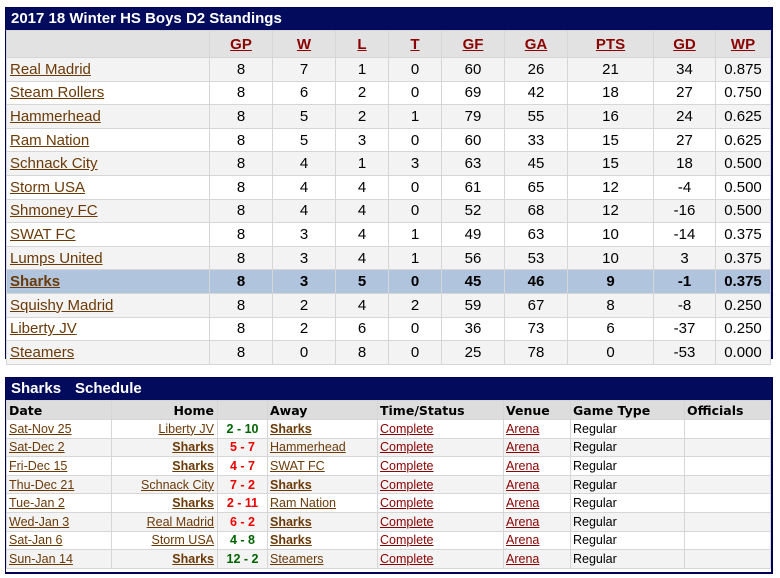  What do you see at coordinates (108, 187) in the screenshot?
I see `team-cell: Storm USA` at bounding box center [108, 187].